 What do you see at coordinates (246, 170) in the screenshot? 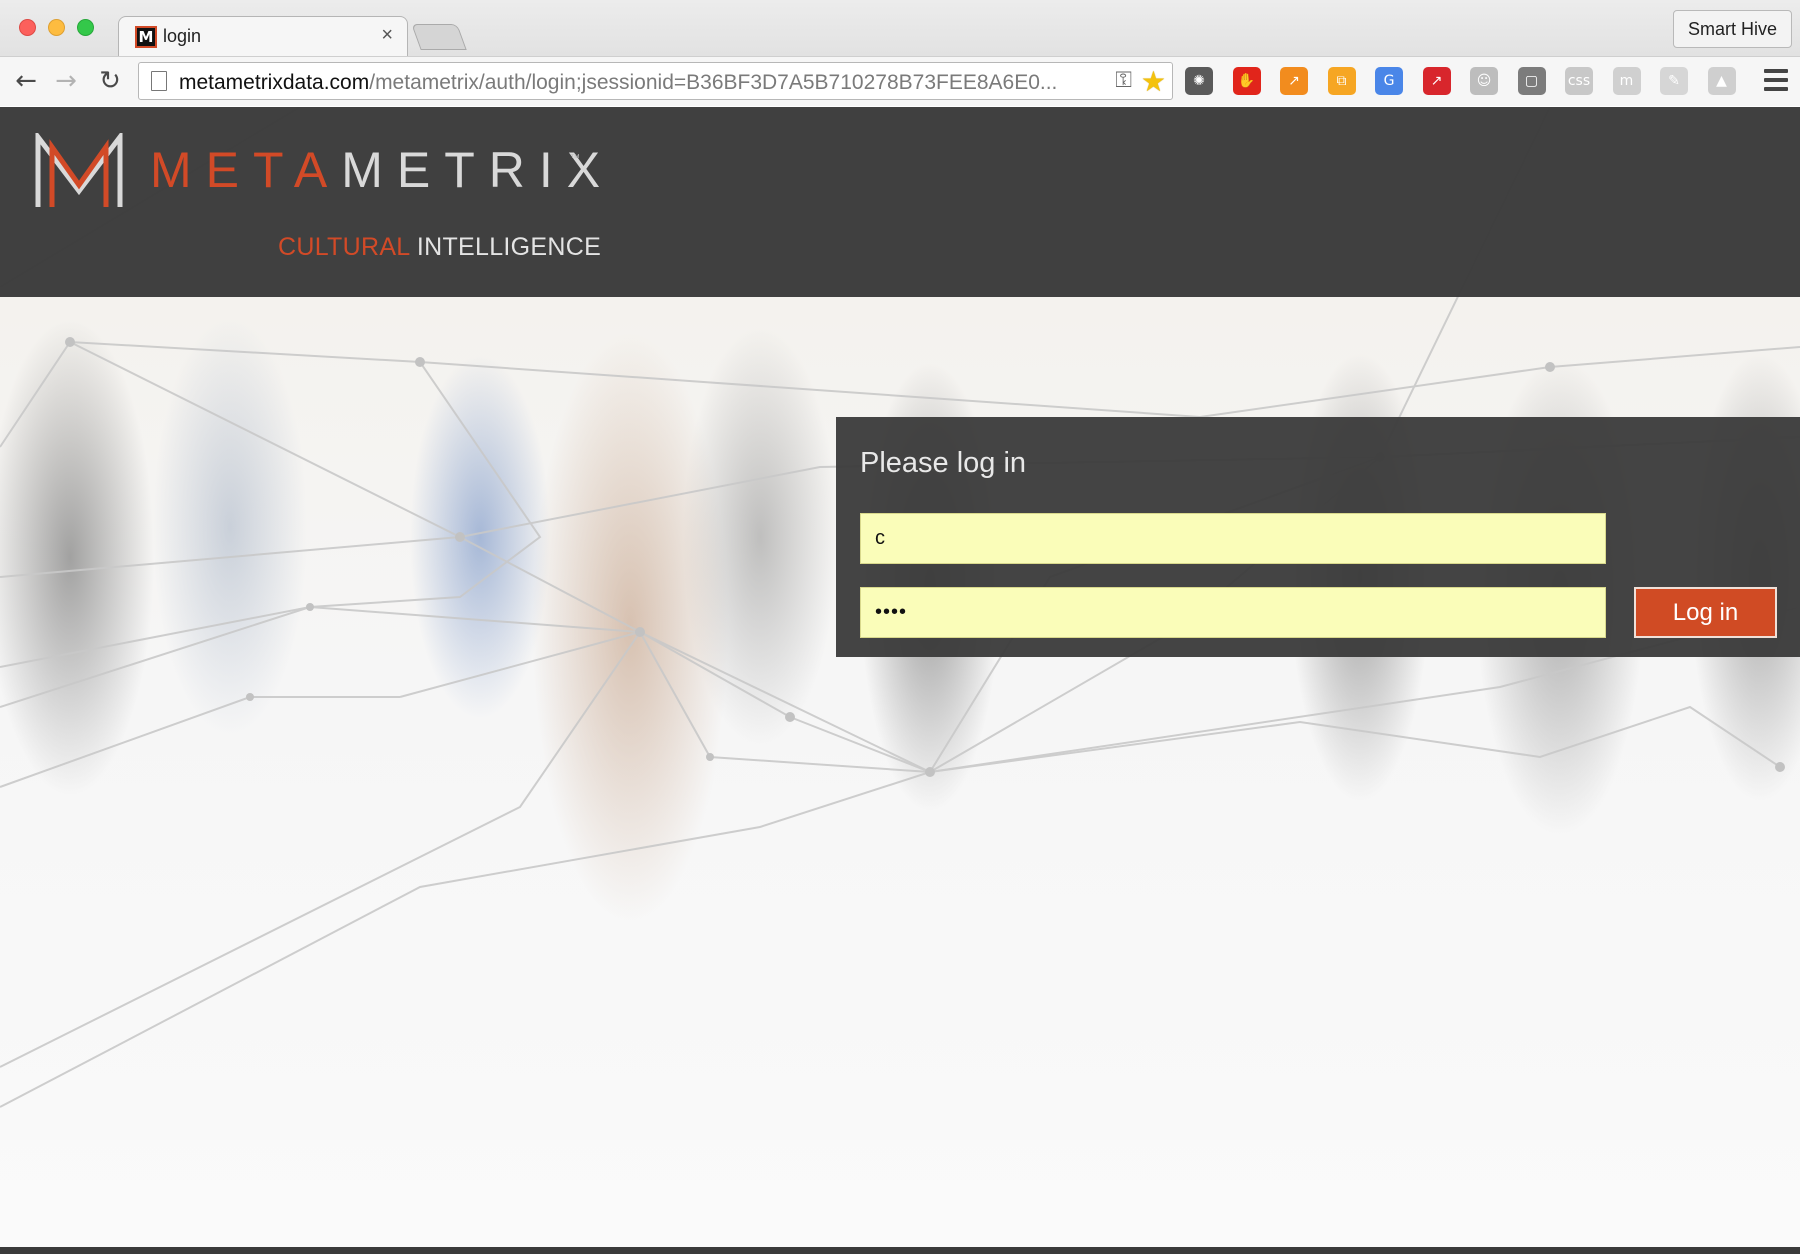
I see `brand-meta: META` at bounding box center [246, 170].